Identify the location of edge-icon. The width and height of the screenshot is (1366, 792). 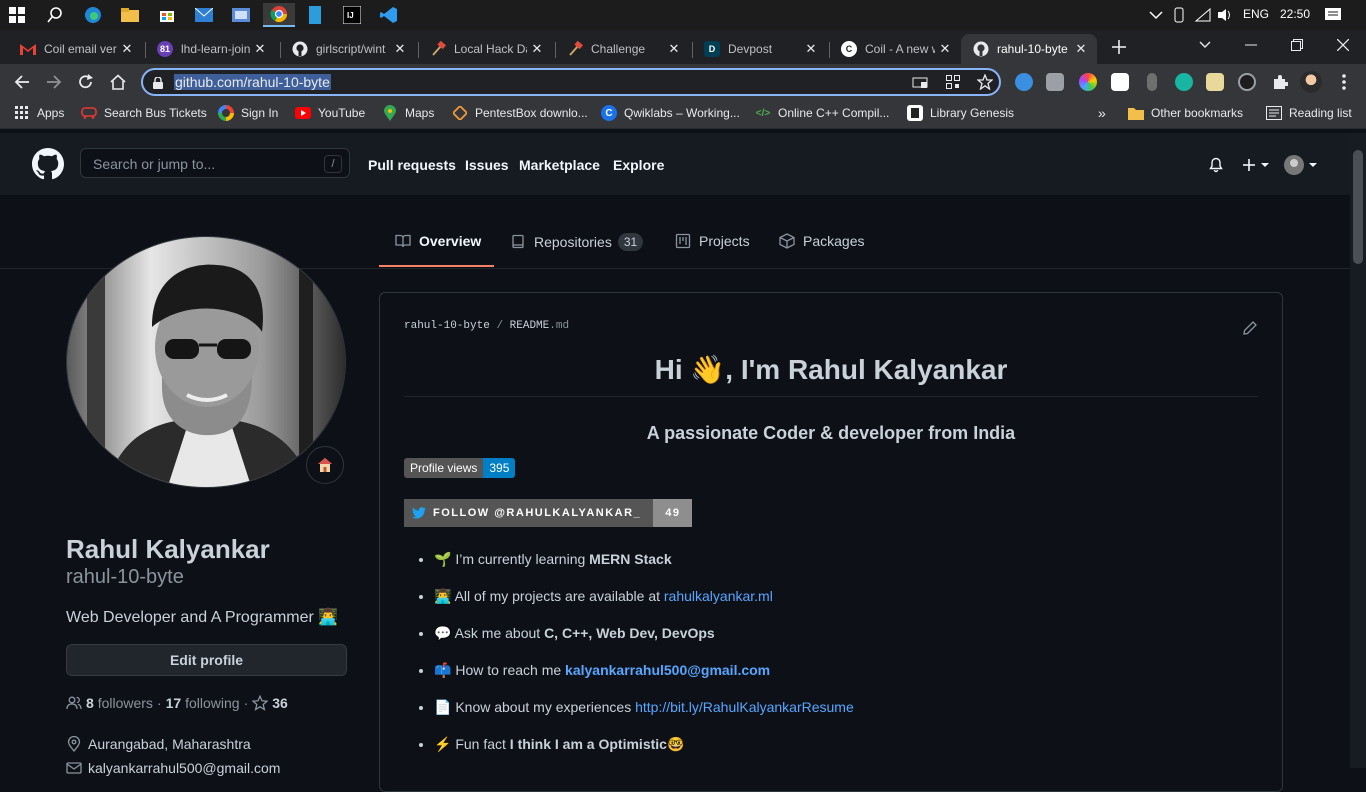
(93, 15).